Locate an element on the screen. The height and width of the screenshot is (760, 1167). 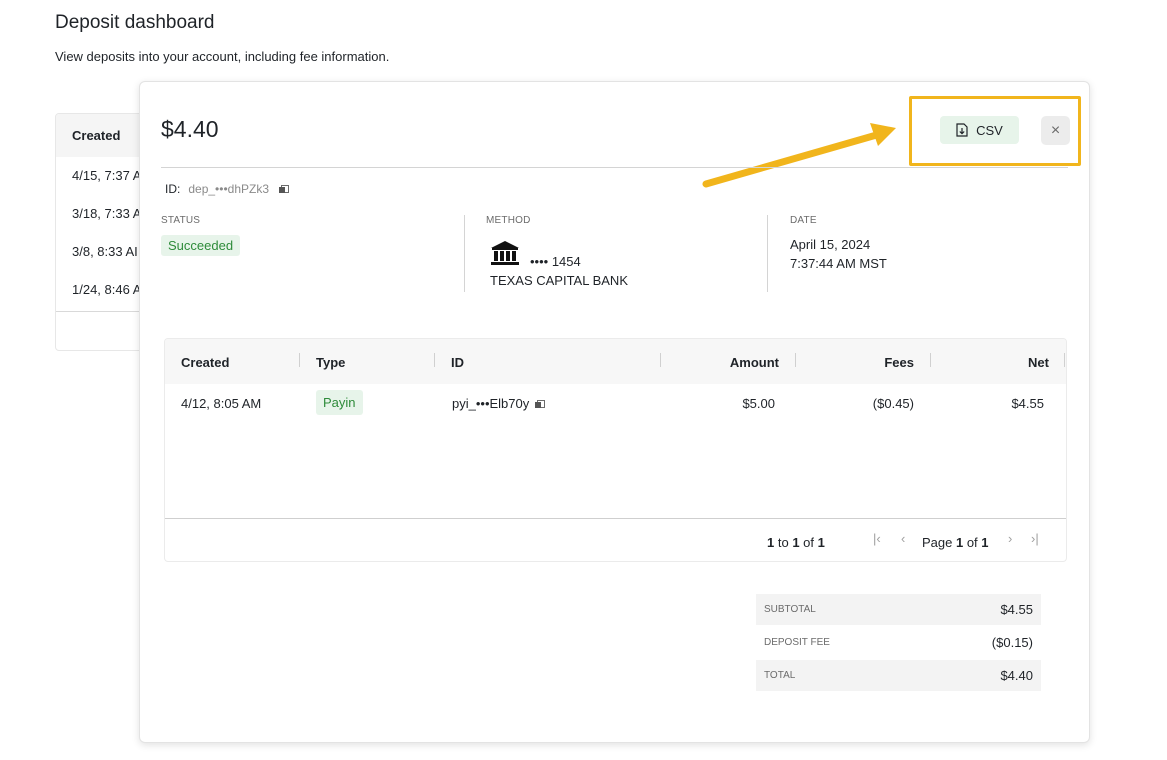
pagination-count: 1 to 1 of 1 is located at coordinates (796, 542).